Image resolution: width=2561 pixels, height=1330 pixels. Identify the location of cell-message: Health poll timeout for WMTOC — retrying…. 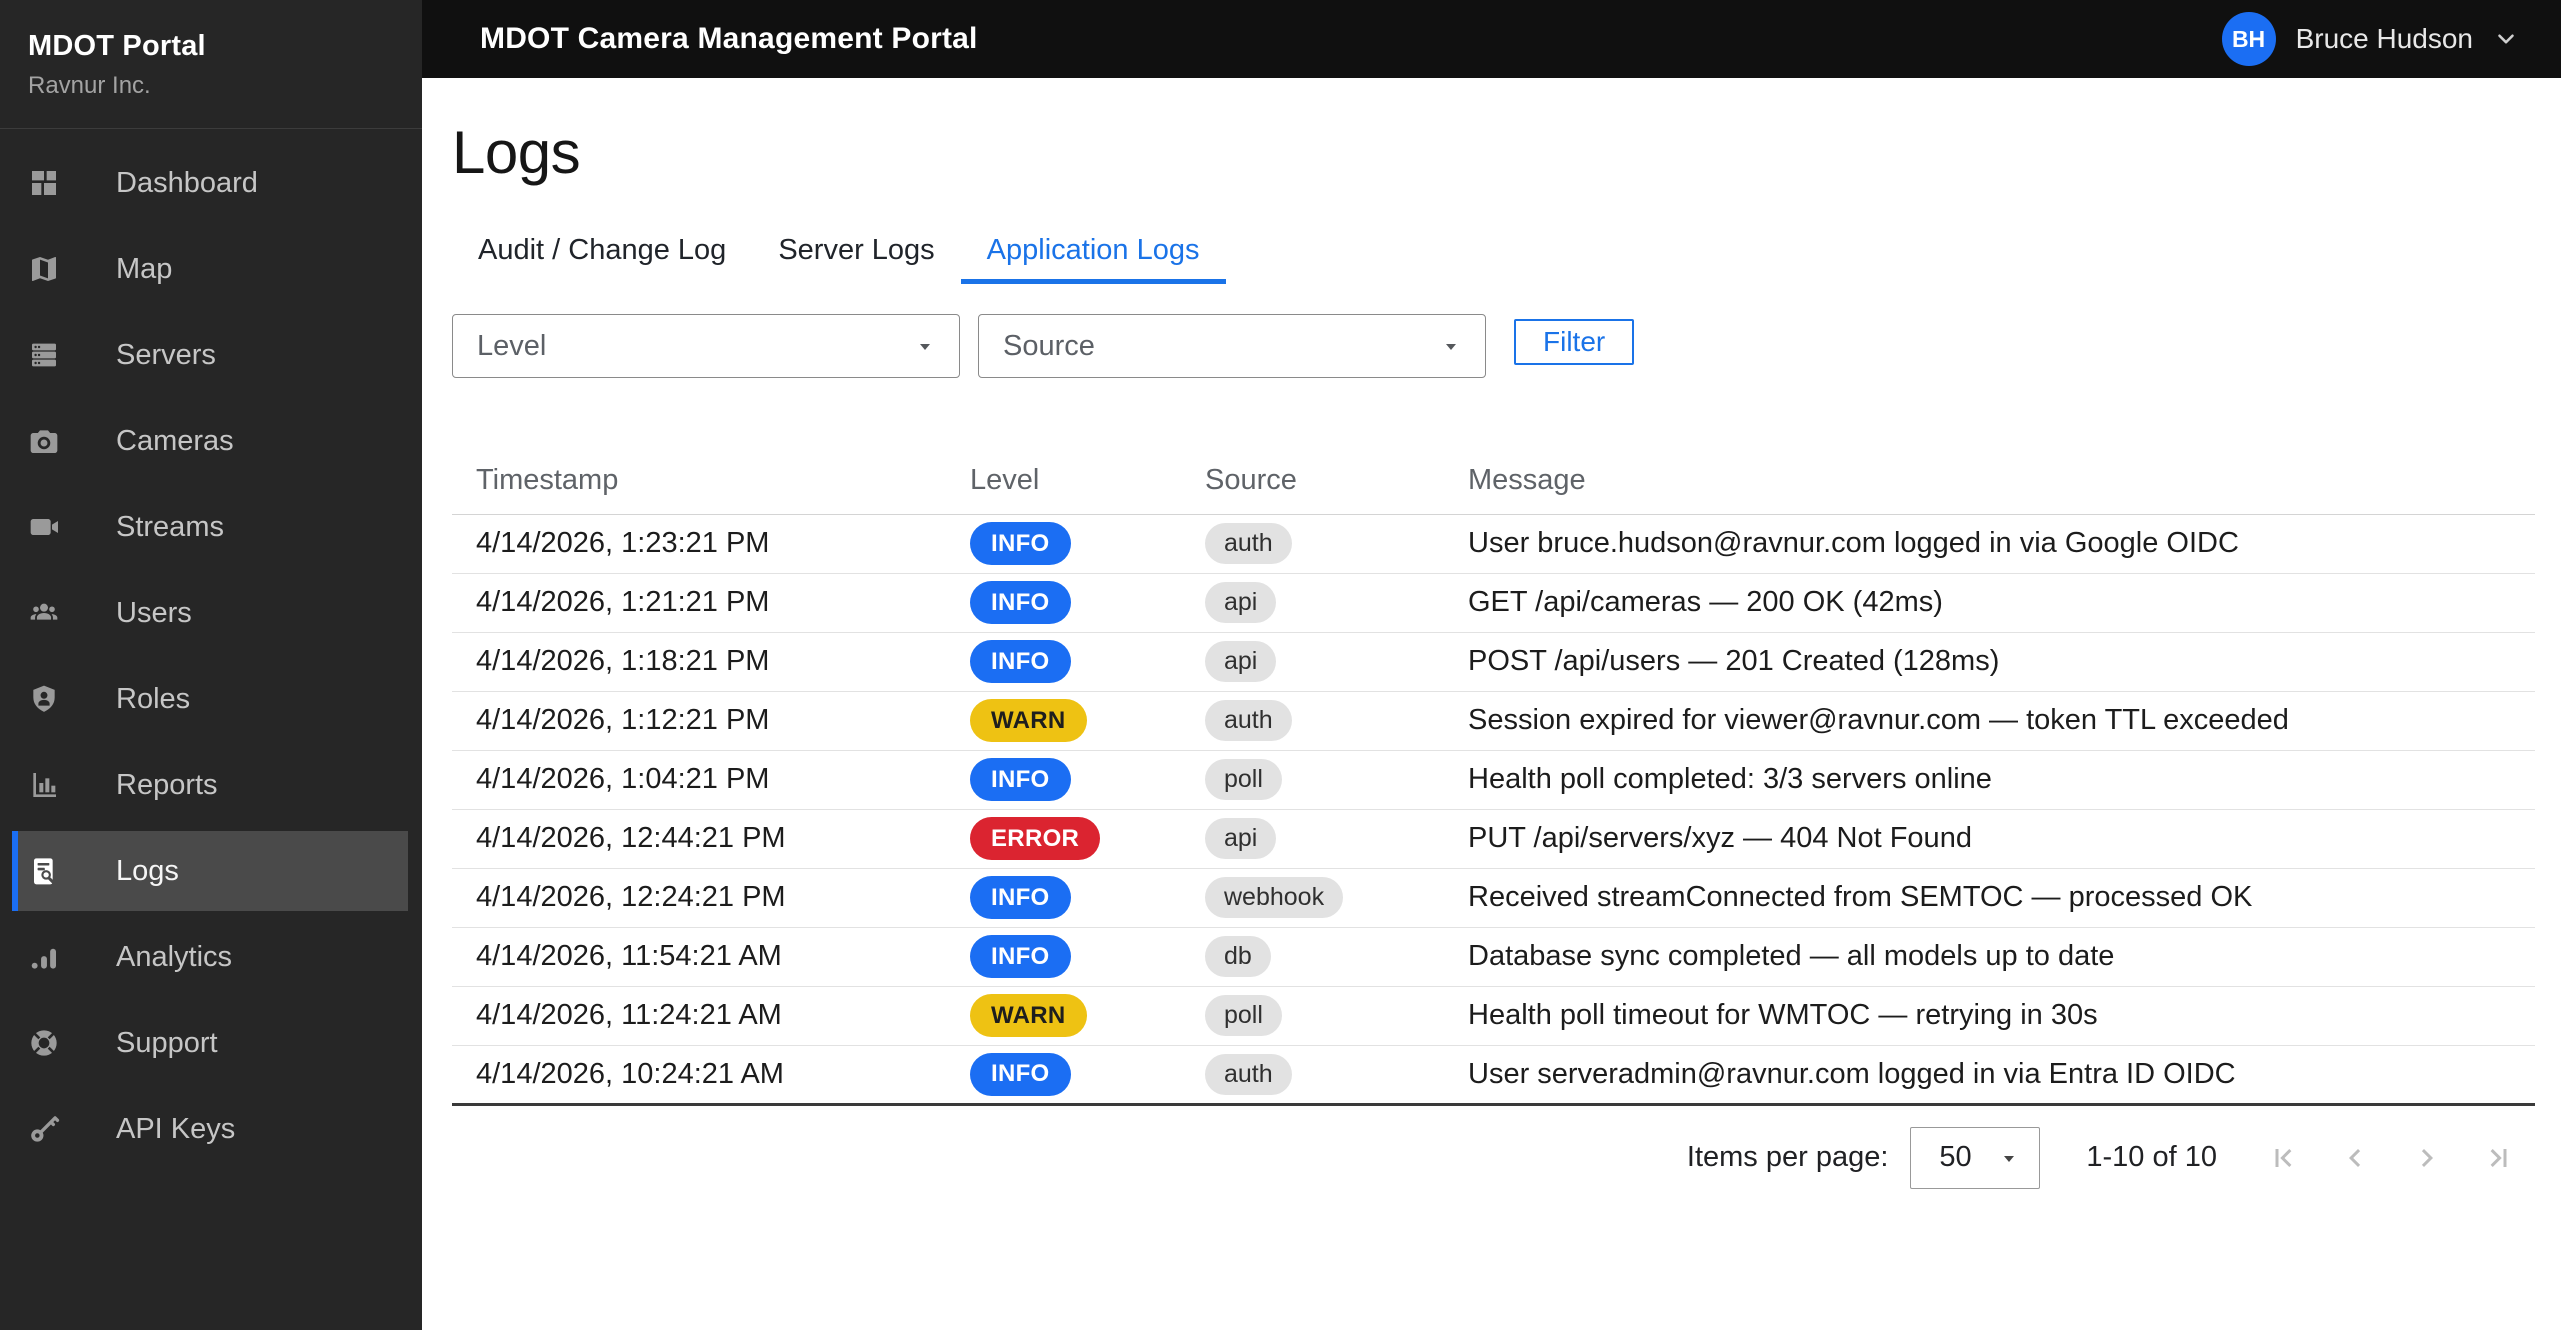
(1989, 1016).